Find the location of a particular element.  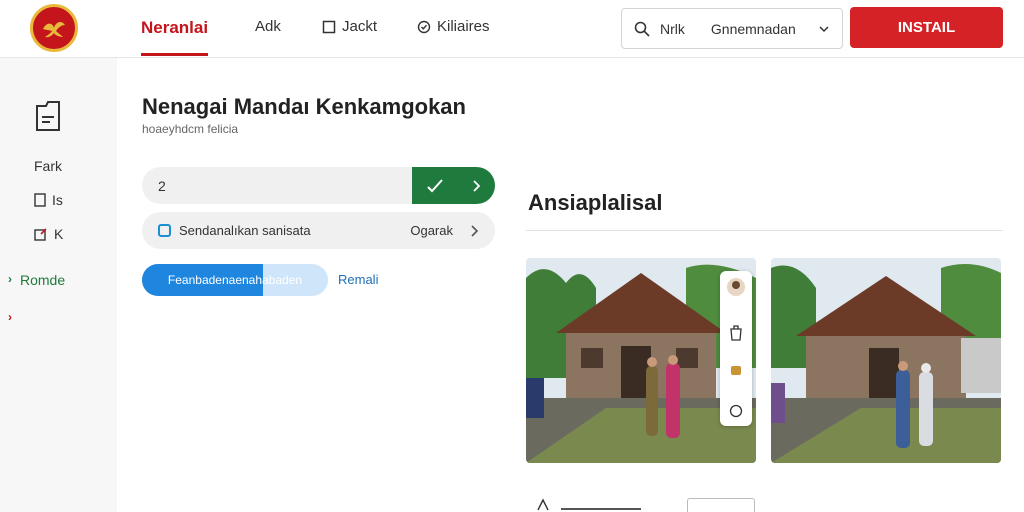

tab-adk: Adk is located at coordinates (268, 37).